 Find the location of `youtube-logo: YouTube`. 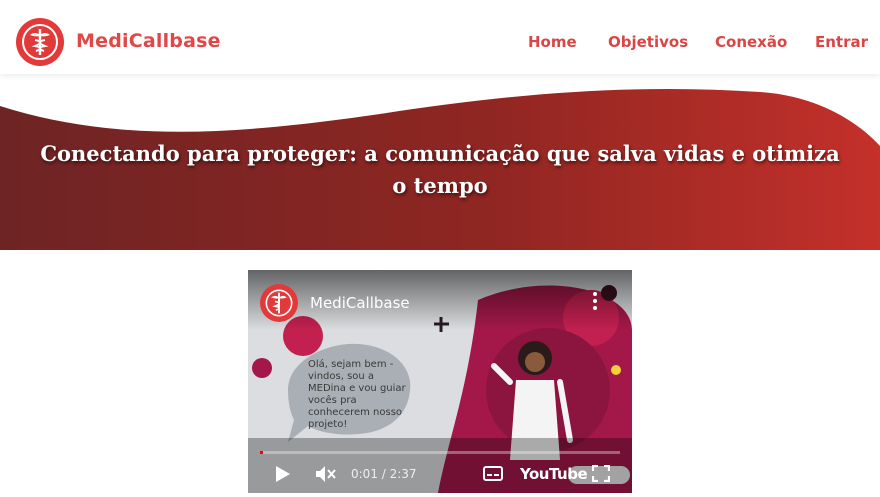

youtube-logo: YouTube is located at coordinates (554, 474).